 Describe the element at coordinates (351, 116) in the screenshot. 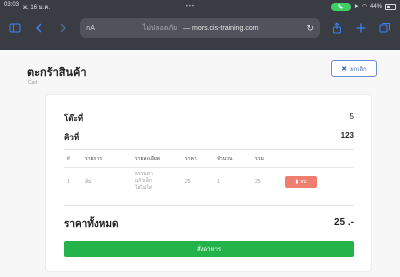

I see `table-number-value: 5` at that location.